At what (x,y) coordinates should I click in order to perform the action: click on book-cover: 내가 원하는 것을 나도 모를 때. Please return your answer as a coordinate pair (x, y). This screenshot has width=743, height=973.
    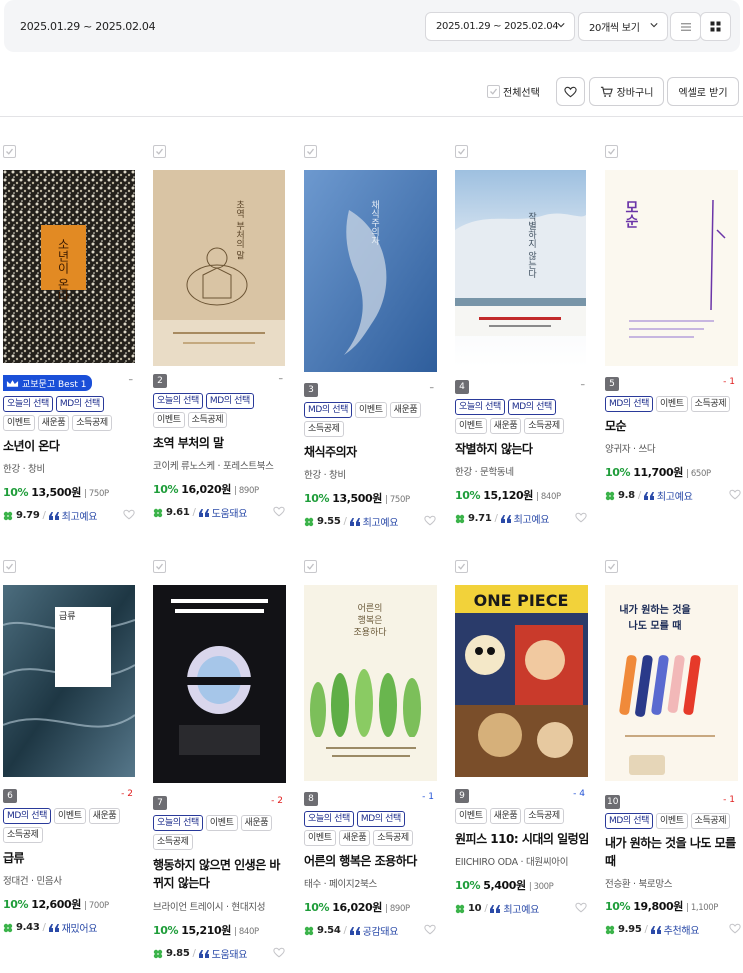
    Looking at the image, I should click on (671, 683).